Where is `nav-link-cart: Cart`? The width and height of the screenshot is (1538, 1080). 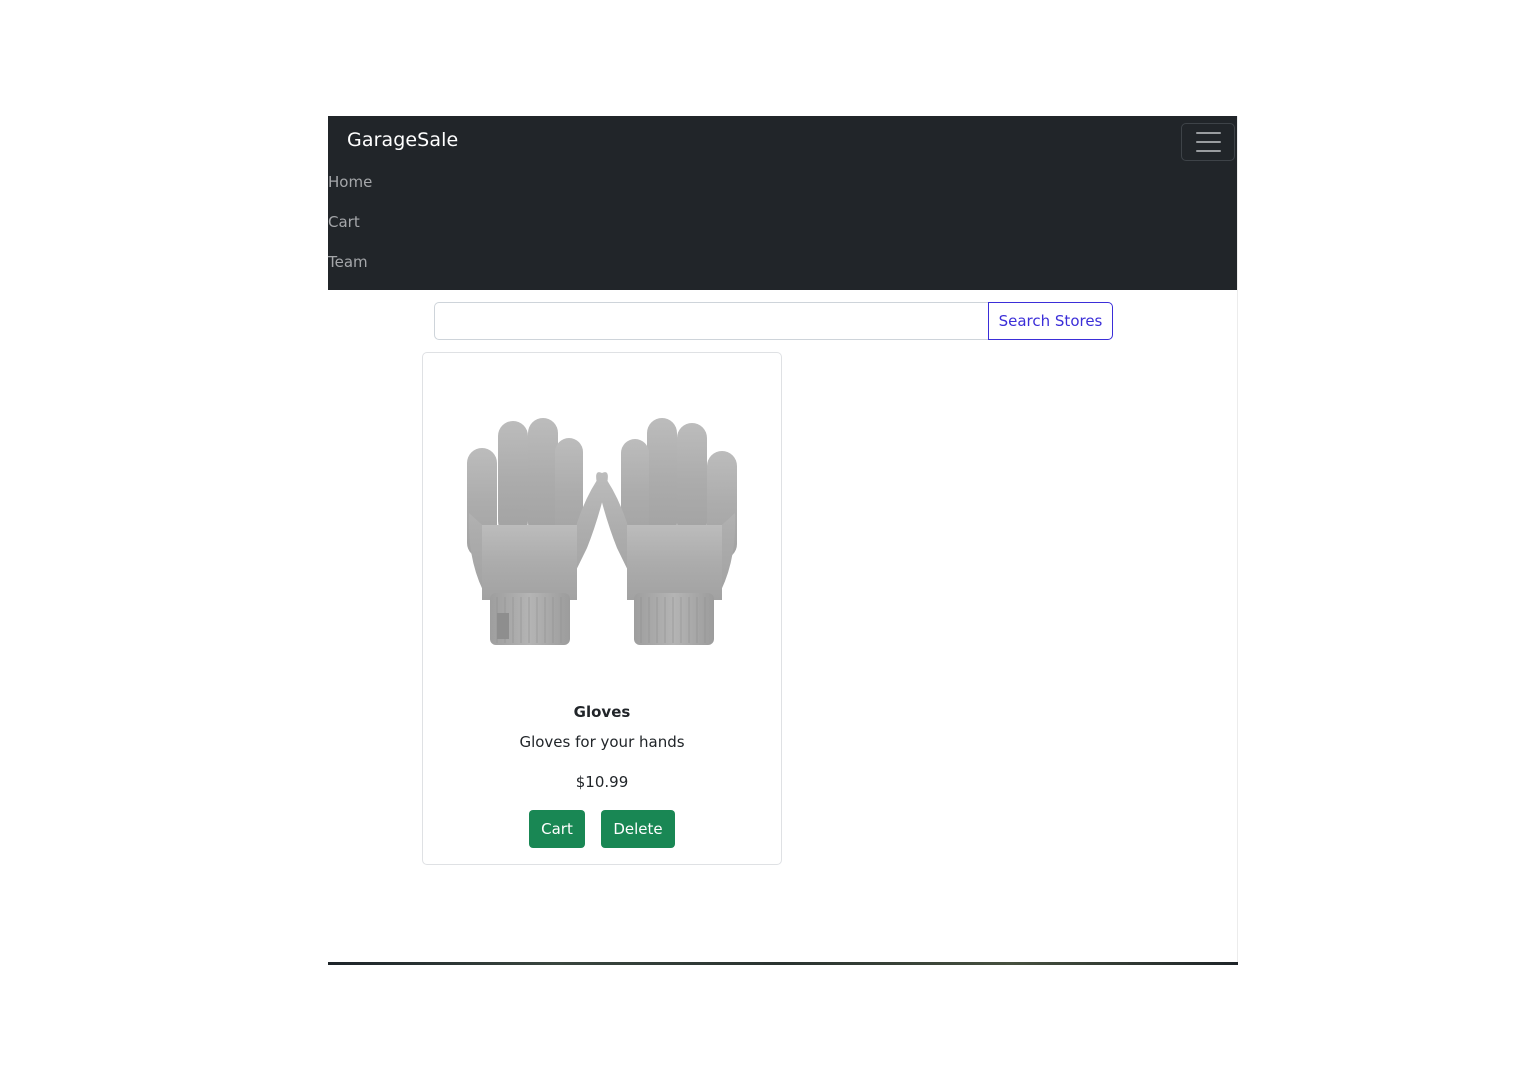 nav-link-cart: Cart is located at coordinates (344, 222).